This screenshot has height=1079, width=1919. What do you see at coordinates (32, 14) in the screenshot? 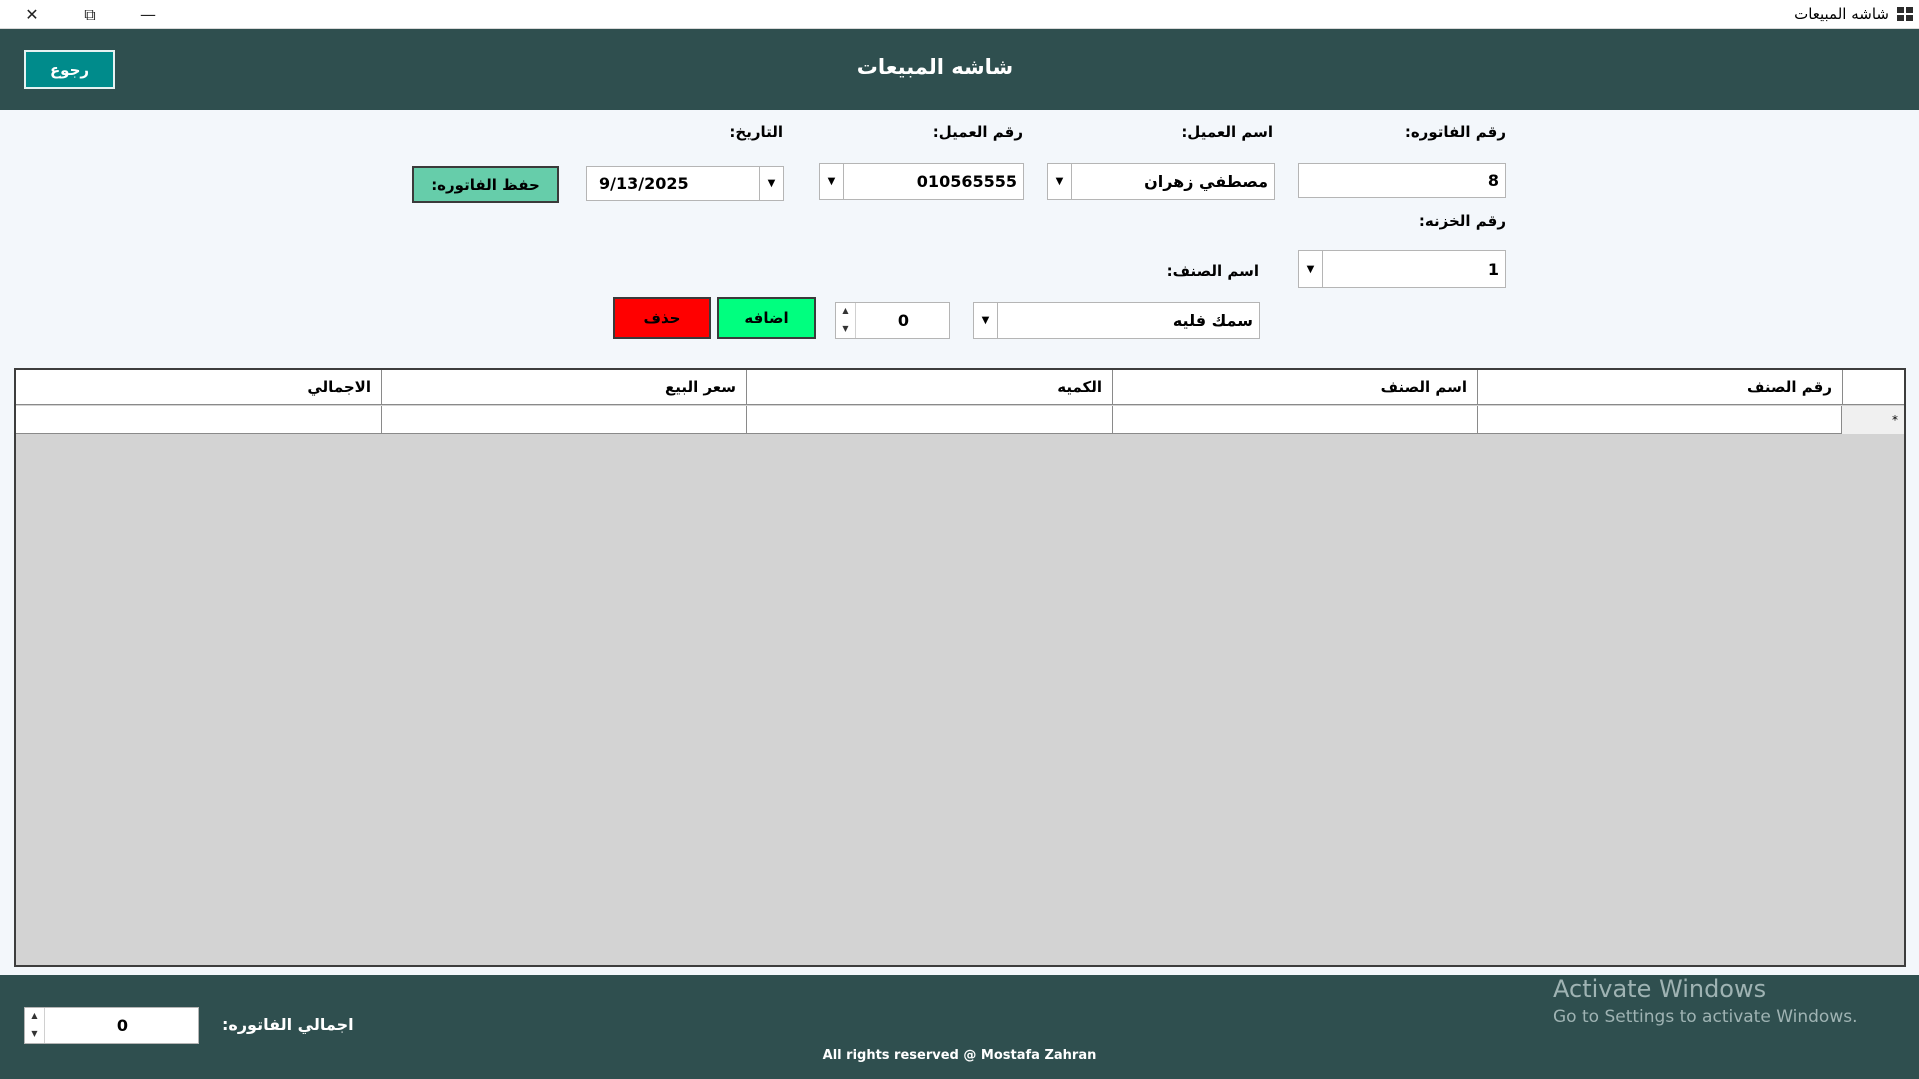
I see `close-icon: ✕` at bounding box center [32, 14].